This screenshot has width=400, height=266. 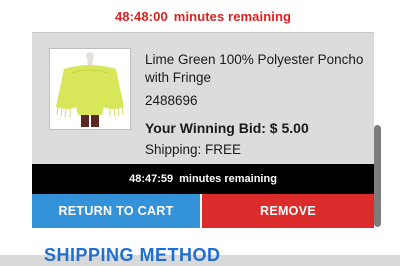 I want to click on product-thumbnail, so click(x=90, y=89).